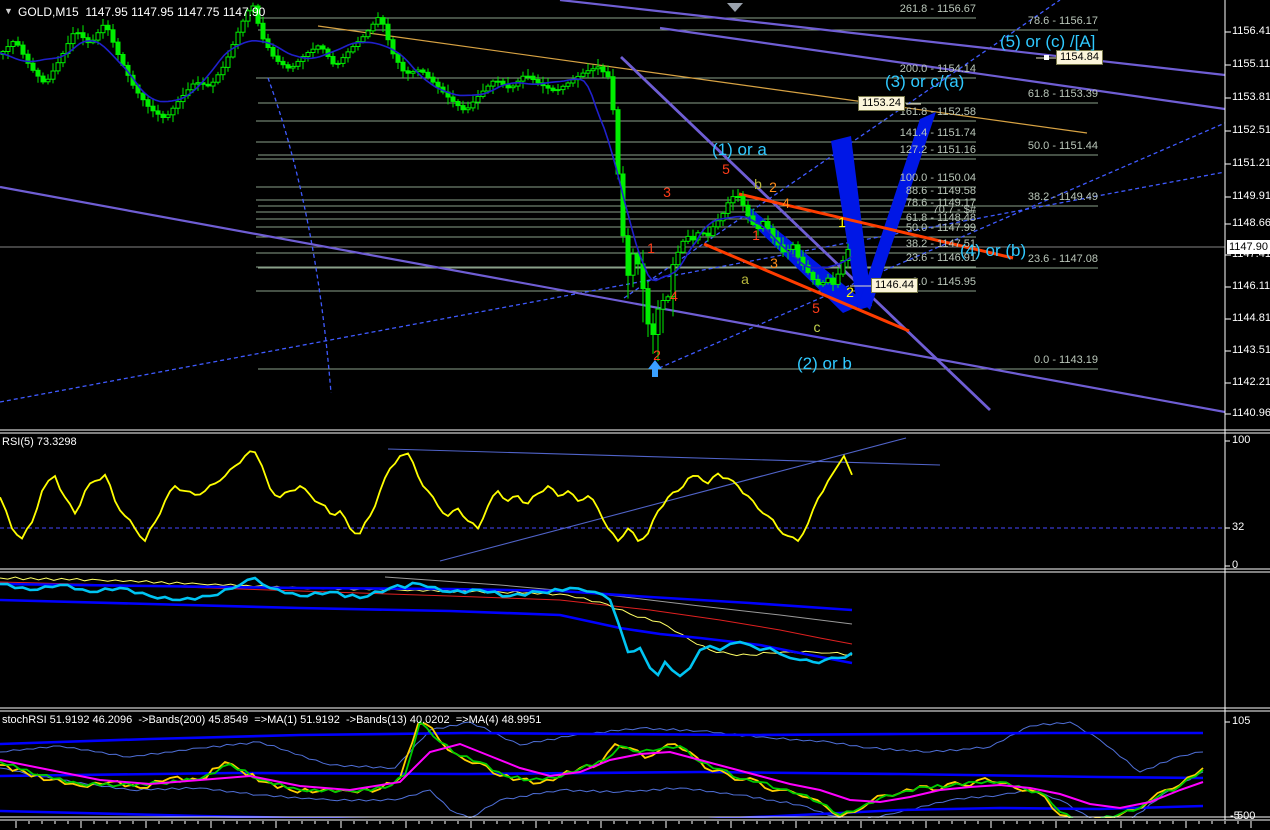 The image size is (1270, 830). Describe the element at coordinates (602, 747) in the screenshot. I see `stochrsi-line` at that location.